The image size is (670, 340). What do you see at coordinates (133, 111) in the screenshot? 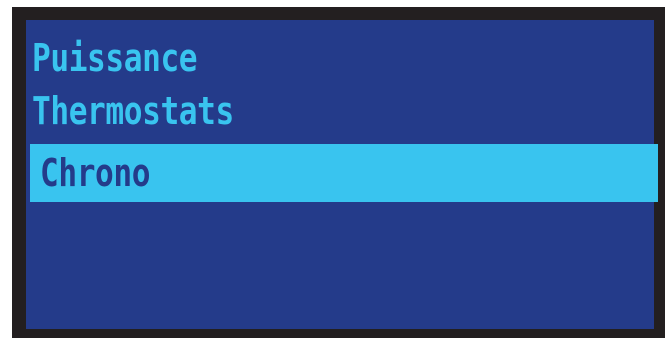
I see `menu-item-thermostats: Thermostats` at bounding box center [133, 111].